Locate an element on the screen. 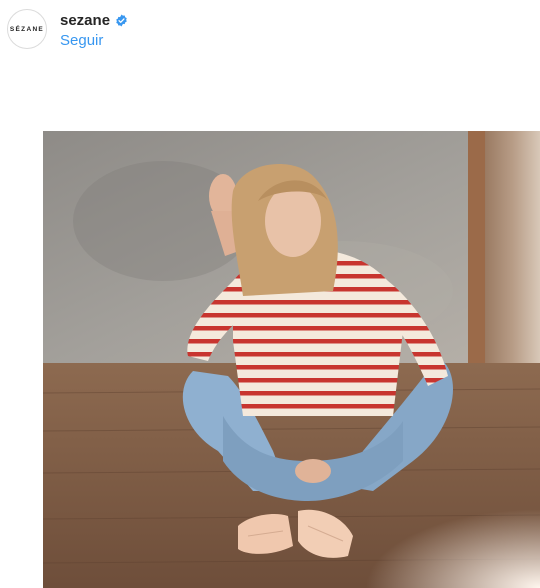 The width and height of the screenshot is (540, 588). avatar-logo-text: SÉZANE is located at coordinates (27, 29).